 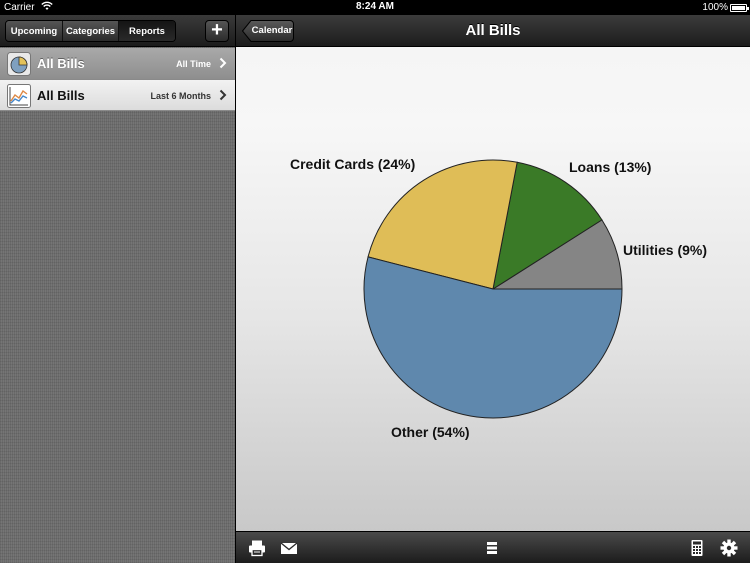 What do you see at coordinates (665, 250) in the screenshot?
I see `pie-label-utilities: Utilities (9%)` at bounding box center [665, 250].